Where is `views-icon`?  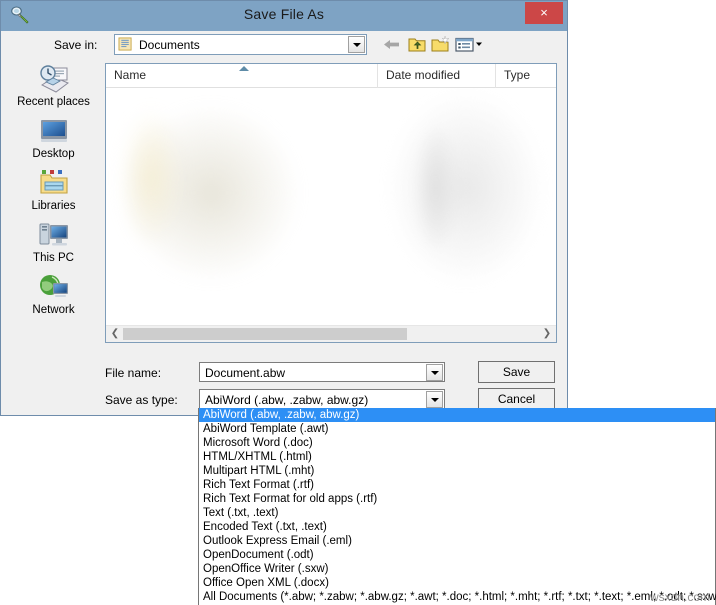
views-icon is located at coordinates (468, 44).